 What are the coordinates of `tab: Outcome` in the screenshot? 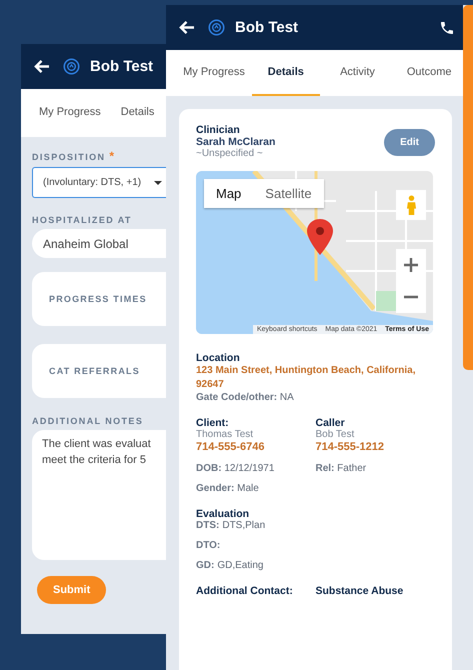 It's located at (429, 73).